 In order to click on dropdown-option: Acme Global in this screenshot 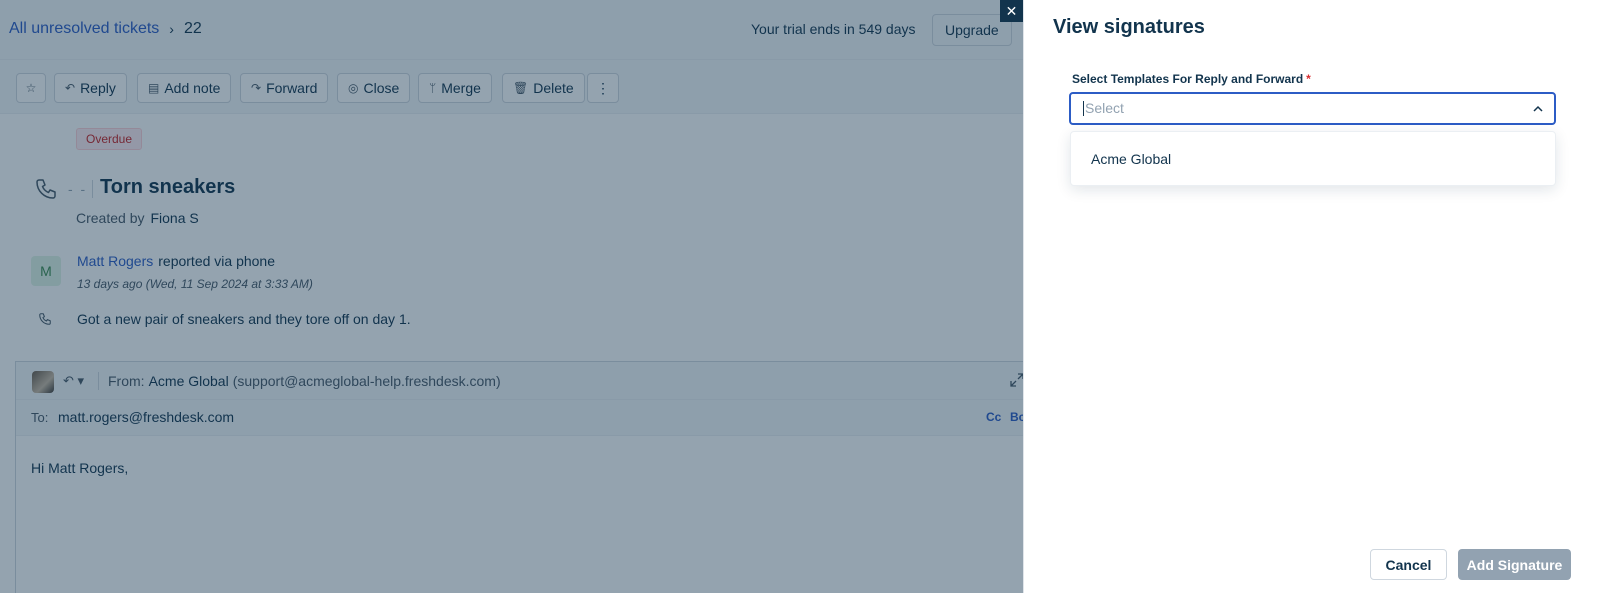, I will do `click(1131, 159)`.